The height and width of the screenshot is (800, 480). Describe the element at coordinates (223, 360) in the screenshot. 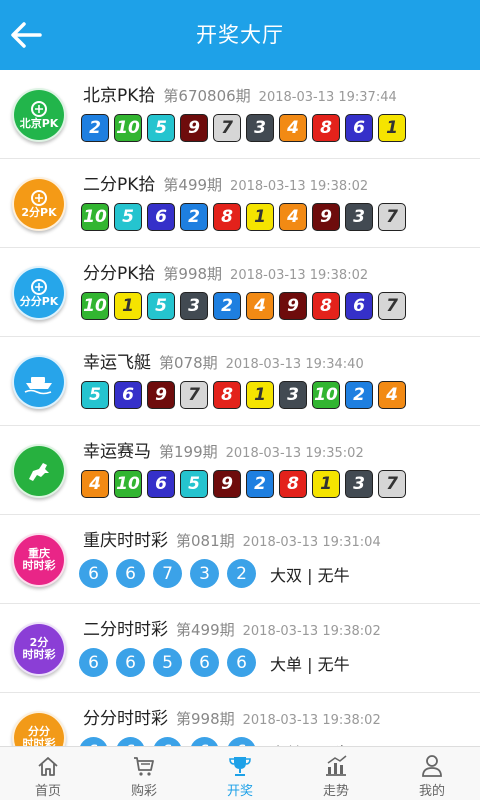

I see `lottery-info: 幸运飞艇 第078期 2018-03-13 19:34:40` at that location.